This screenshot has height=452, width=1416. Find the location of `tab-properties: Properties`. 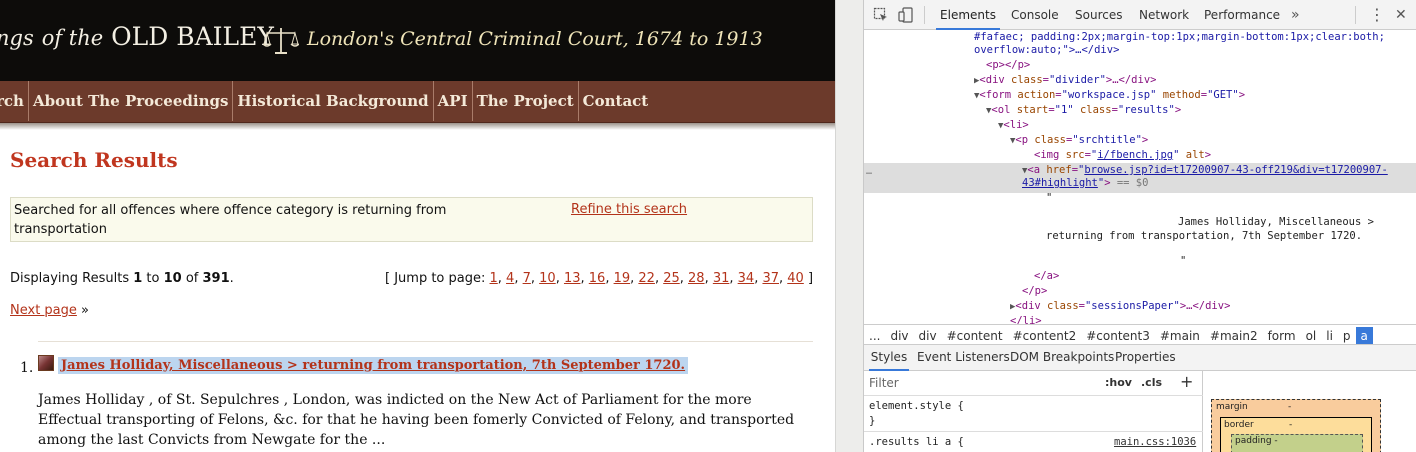

tab-properties: Properties is located at coordinates (1145, 358).